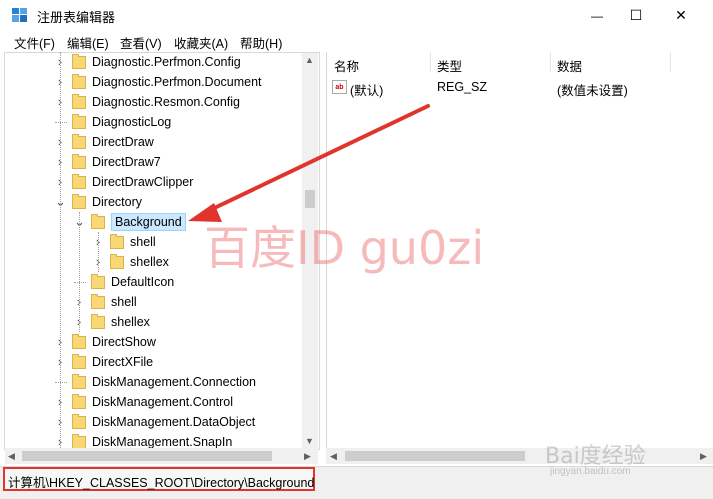  I want to click on watermark-text: 百度ID gu0zi, so click(344, 248).